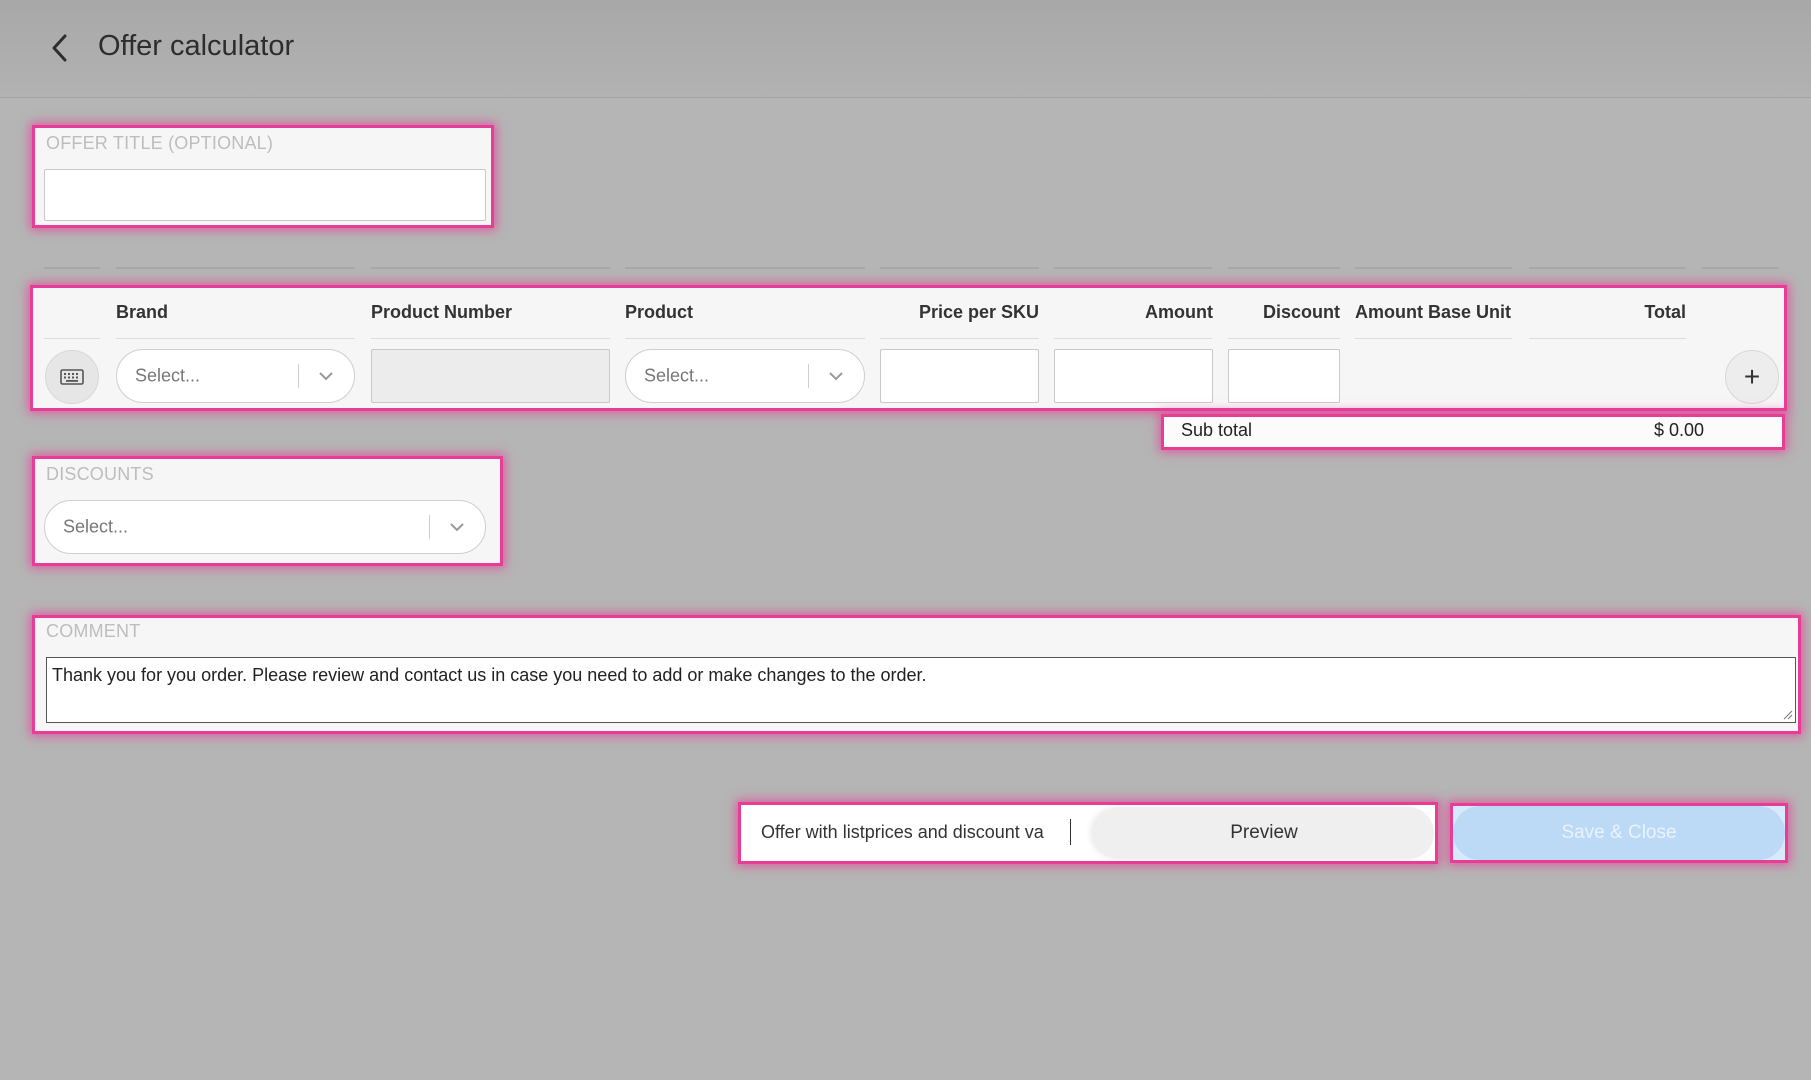  I want to click on back-arrow-icon, so click(59, 48).